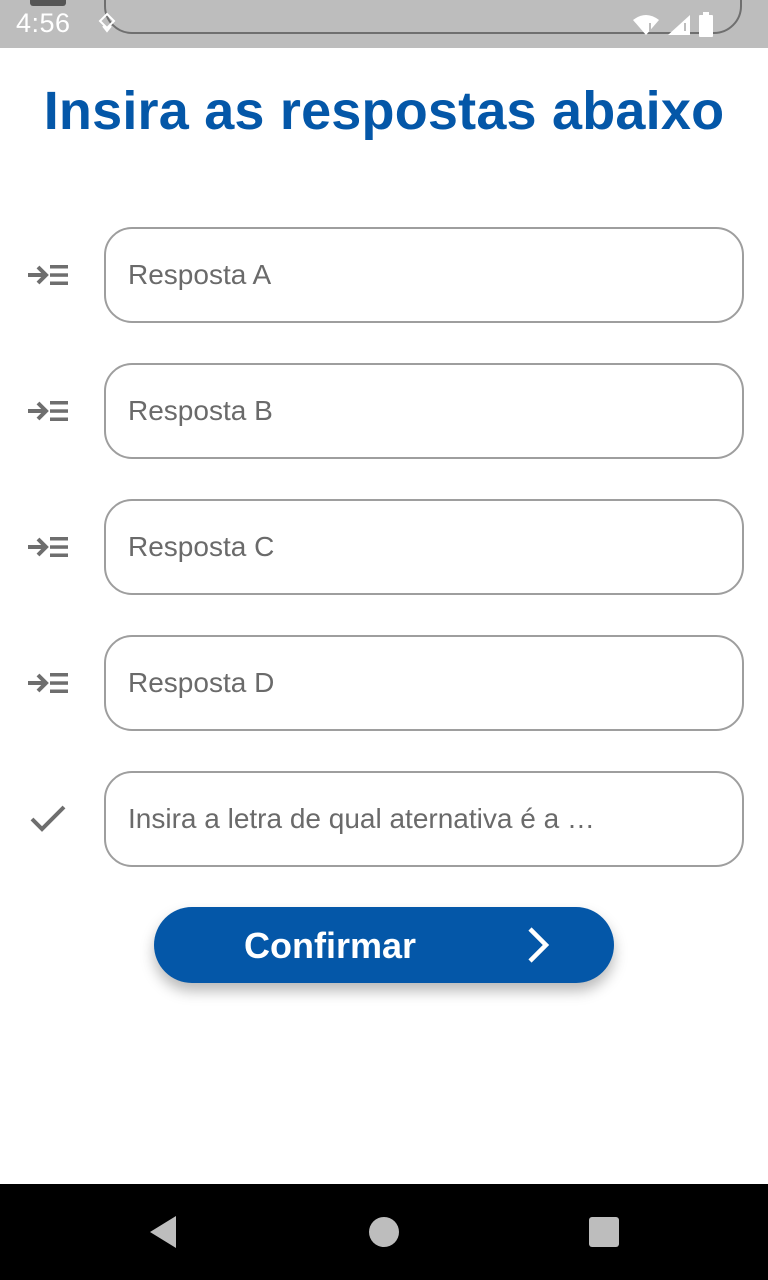 This screenshot has height=1280, width=768. I want to click on answer-d-row, so click(384, 683).